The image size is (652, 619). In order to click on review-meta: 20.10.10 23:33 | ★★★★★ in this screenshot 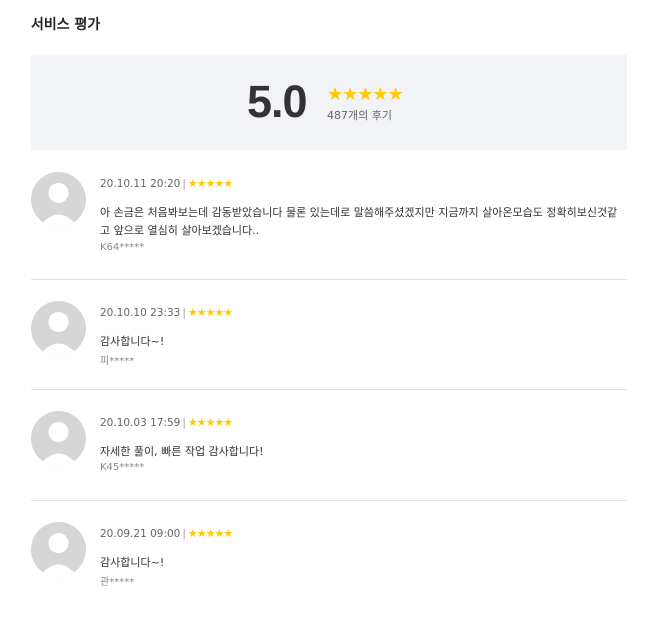, I will do `click(166, 312)`.